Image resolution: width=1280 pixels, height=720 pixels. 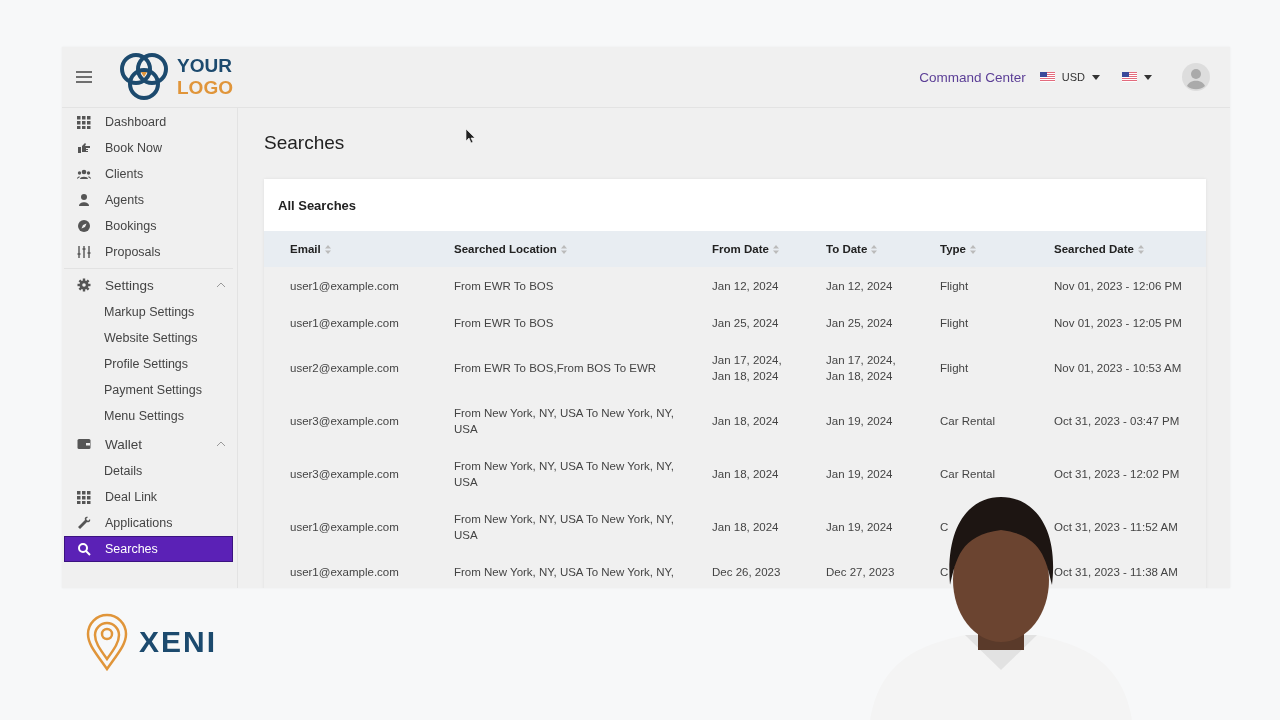 What do you see at coordinates (148, 416) in the screenshot?
I see `sidebar-subitem: Menu Settings` at bounding box center [148, 416].